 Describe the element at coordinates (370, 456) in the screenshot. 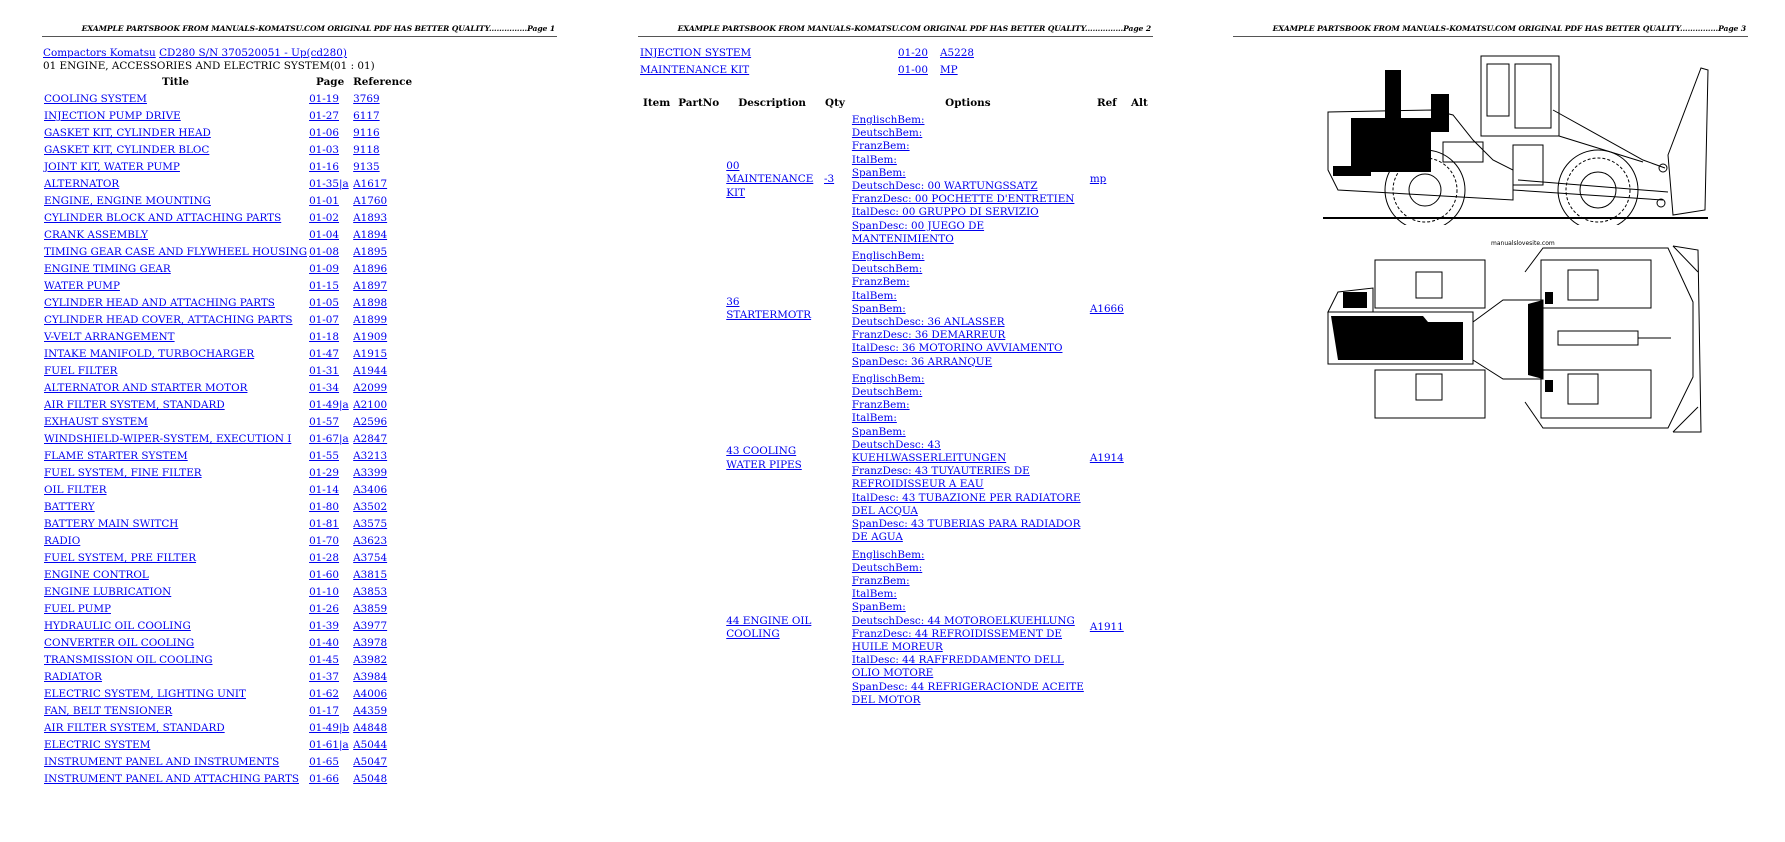

I see `row-reference-link: A3213` at that location.